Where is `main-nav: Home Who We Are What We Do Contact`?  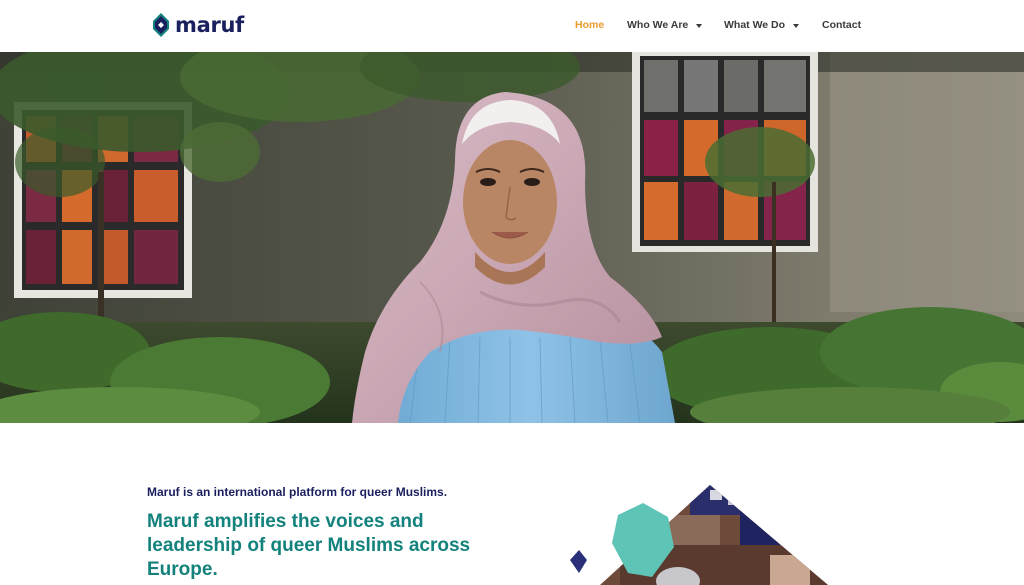
main-nav: Home Who We Are What We Do Contact is located at coordinates (512, 26).